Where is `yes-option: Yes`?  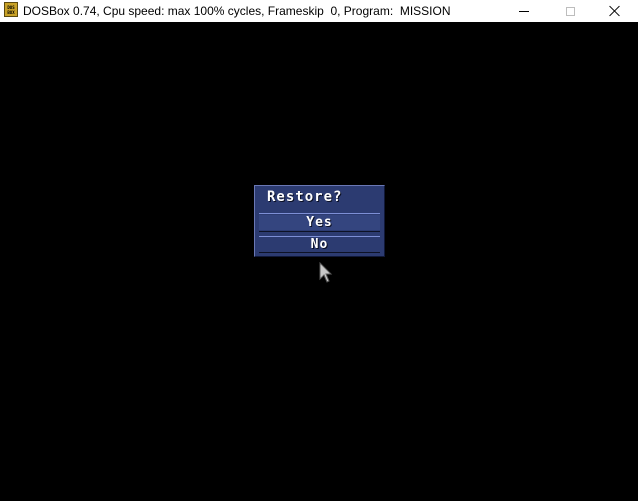 yes-option: Yes is located at coordinates (319, 222).